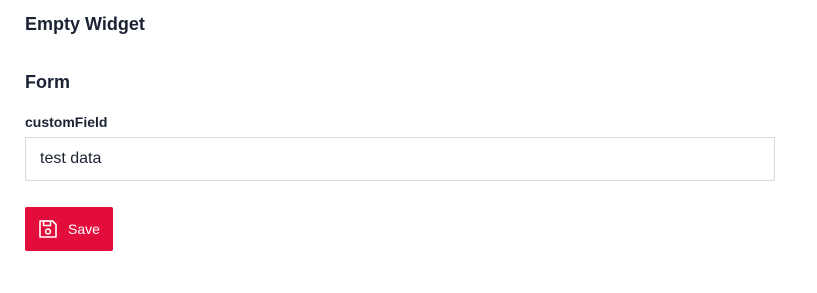  What do you see at coordinates (400, 159) in the screenshot?
I see `custom-field-input` at bounding box center [400, 159].